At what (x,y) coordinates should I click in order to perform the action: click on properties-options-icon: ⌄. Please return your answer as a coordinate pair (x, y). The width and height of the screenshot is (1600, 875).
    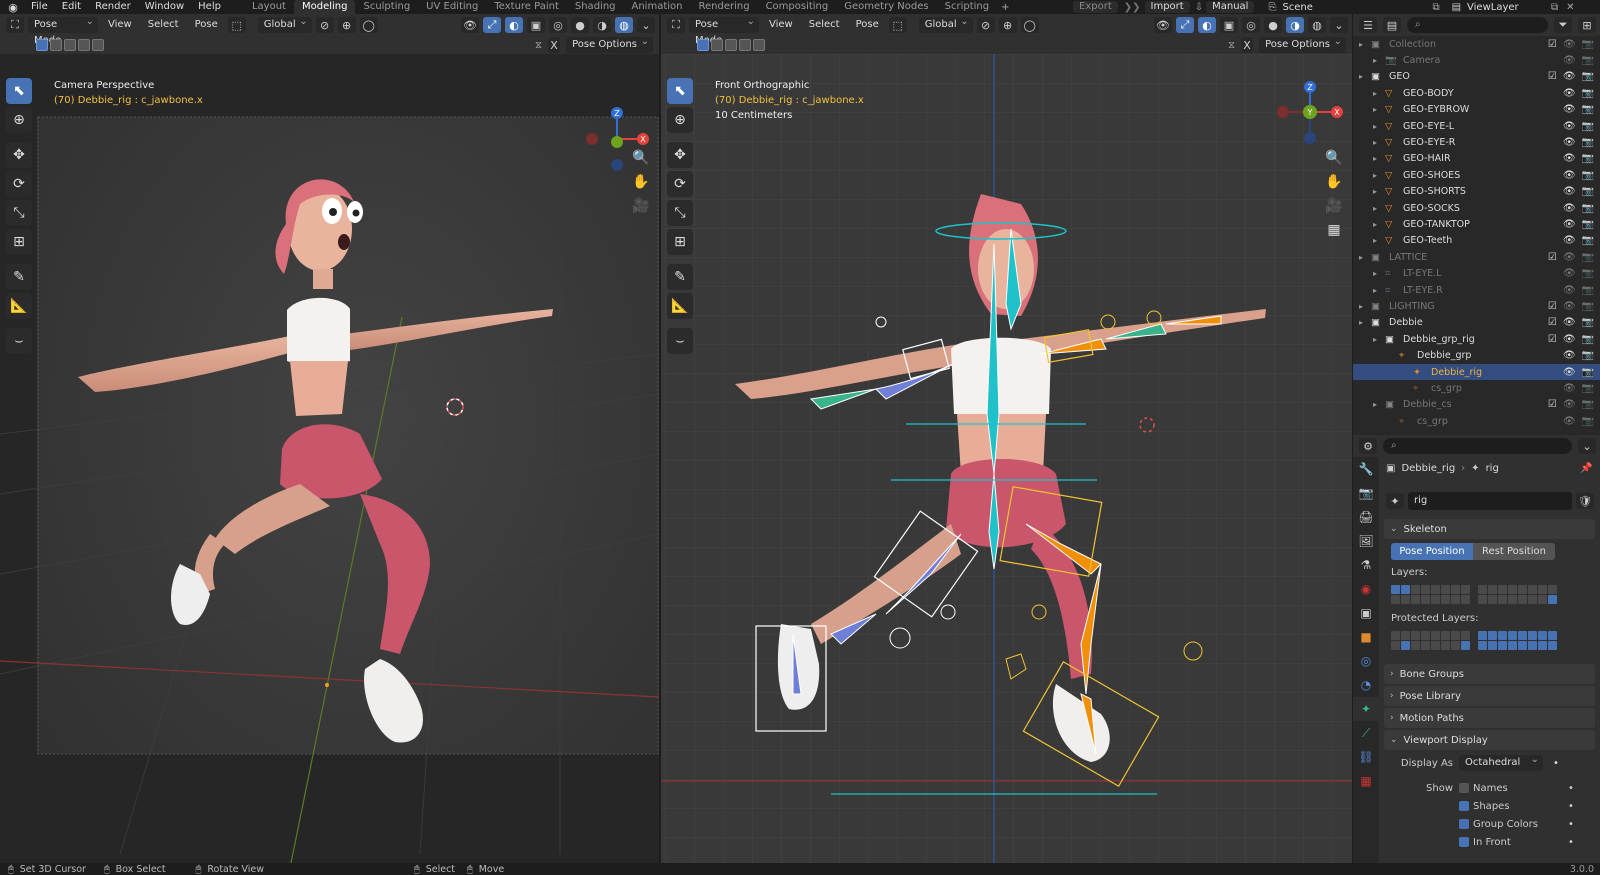
    Looking at the image, I should click on (1587, 446).